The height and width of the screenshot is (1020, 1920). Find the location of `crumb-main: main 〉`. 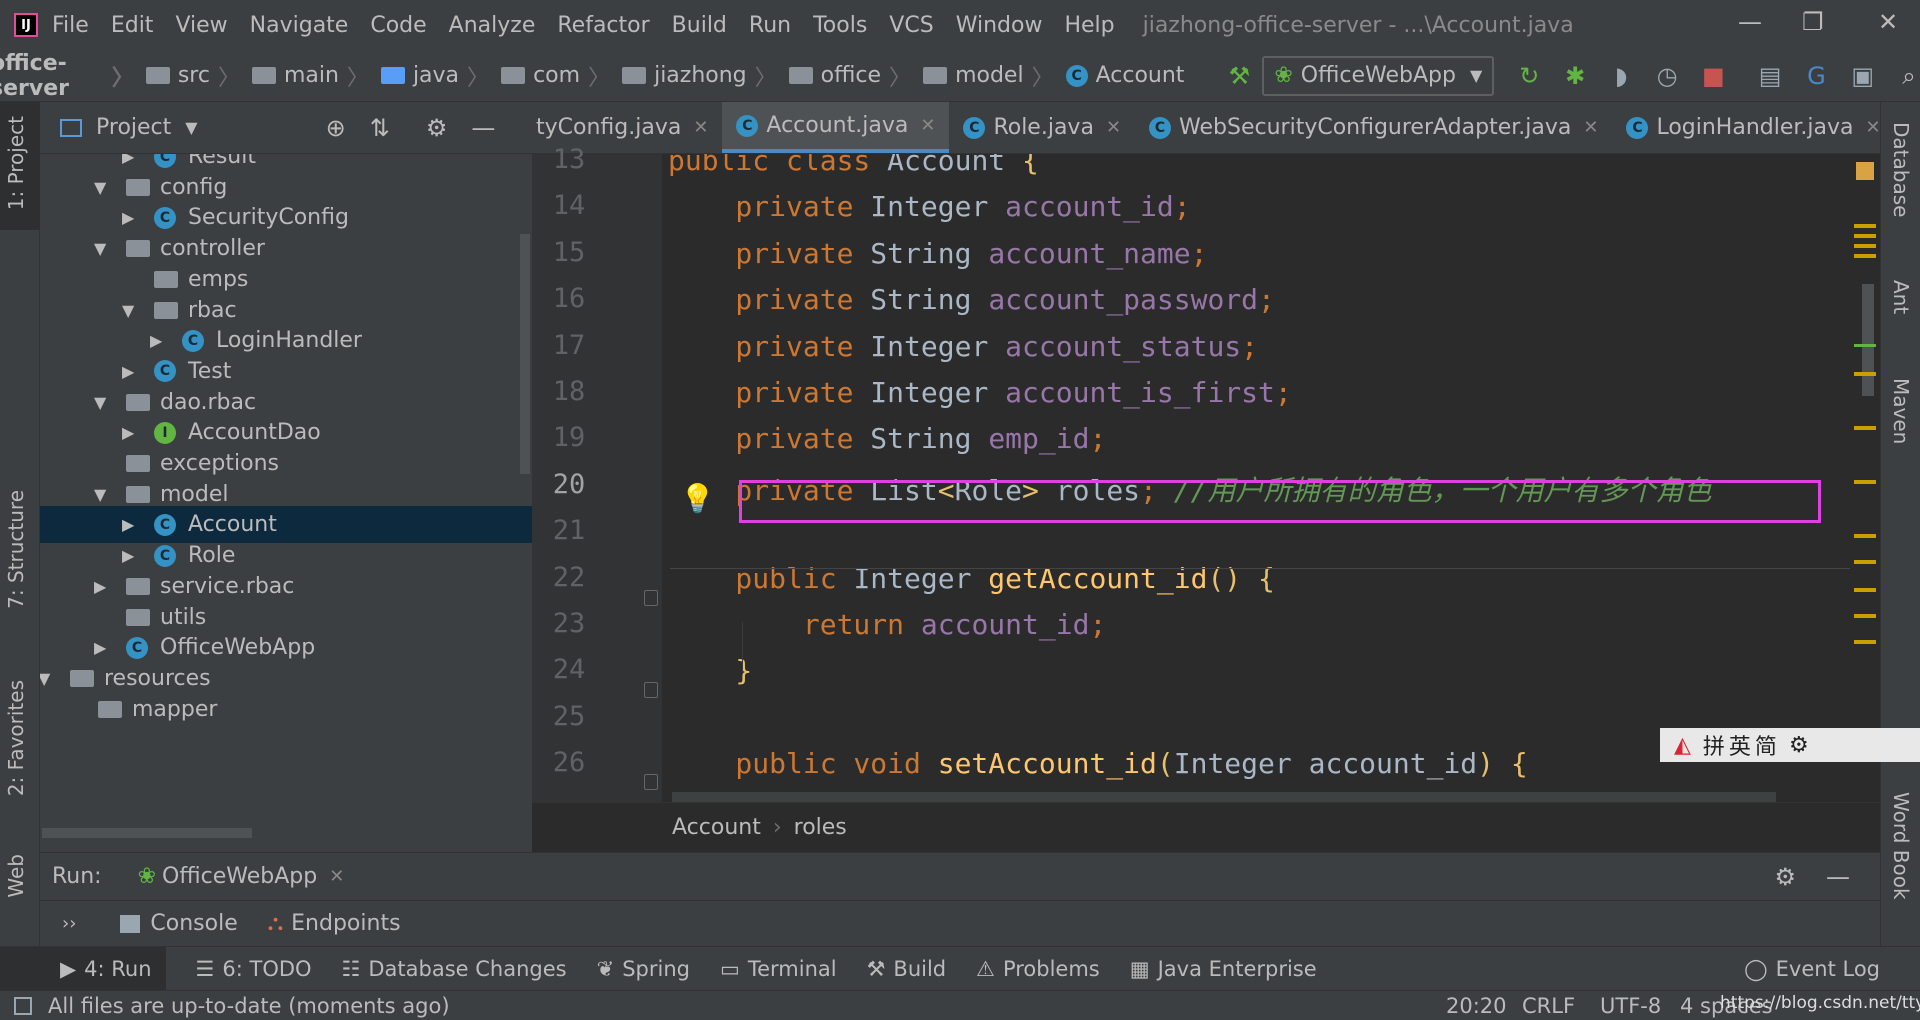

crumb-main: main 〉 is located at coordinates (314, 76).